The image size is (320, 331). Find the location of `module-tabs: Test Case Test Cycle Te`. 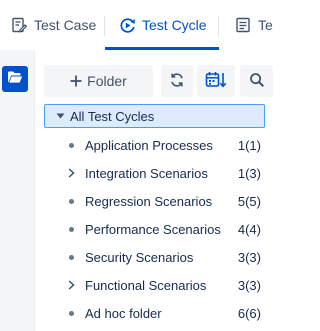

module-tabs: Test Case Test Cycle Te is located at coordinates (139, 25).